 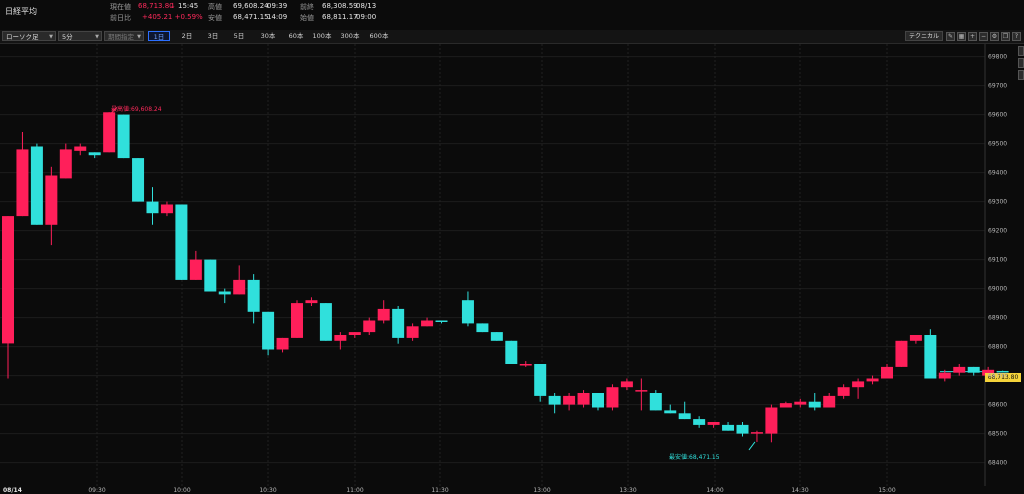 I want to click on down-arrow-icon: ↓, so click(x=173, y=6).